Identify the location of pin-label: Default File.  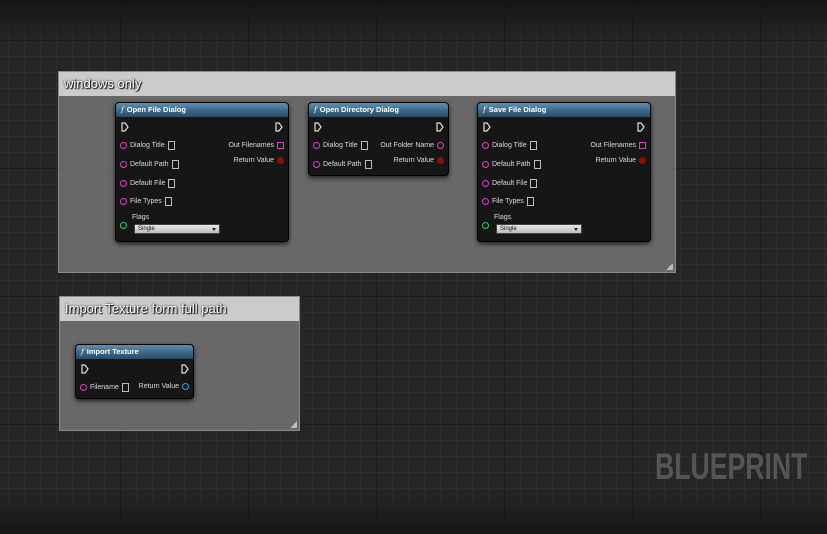
(510, 183).